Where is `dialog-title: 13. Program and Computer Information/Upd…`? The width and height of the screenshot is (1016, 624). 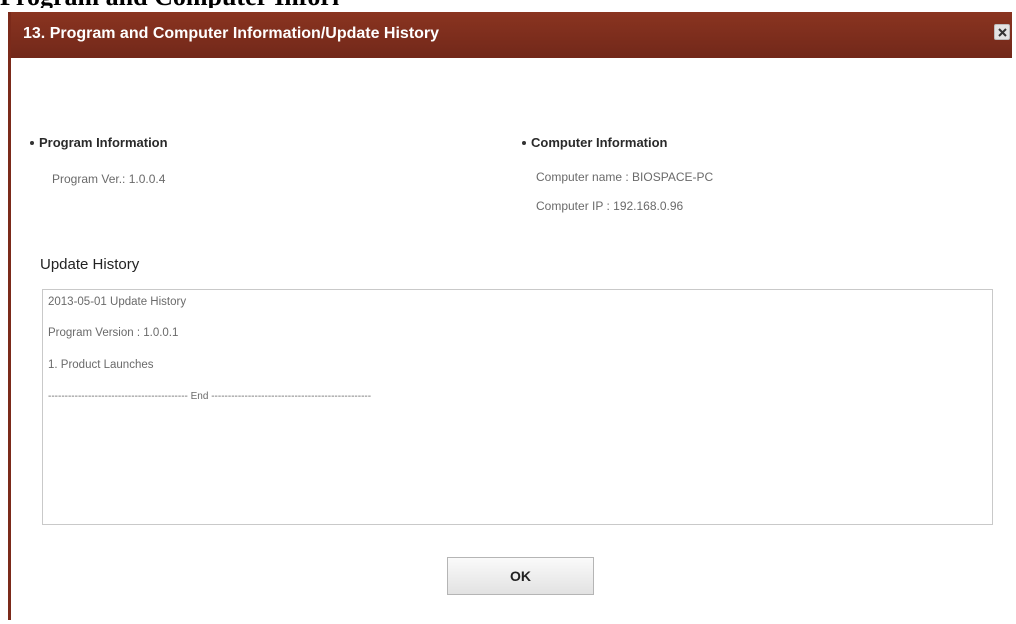
dialog-title: 13. Program and Computer Information/Upd… is located at coordinates (231, 33).